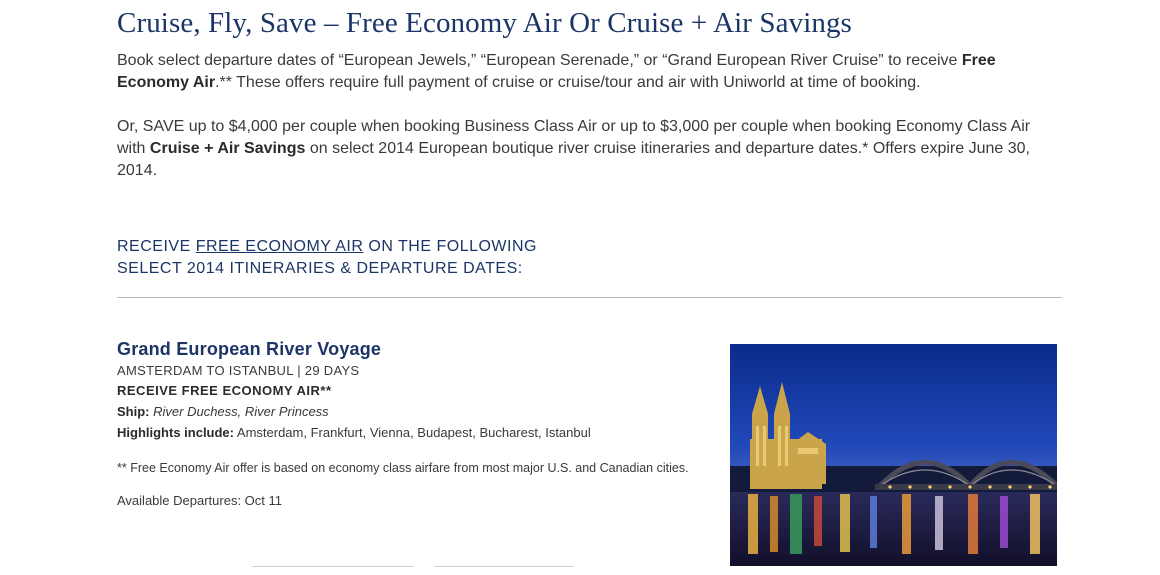 The height and width of the screenshot is (575, 1160). I want to click on voyage-name: Grand European River Voyage, so click(249, 349).